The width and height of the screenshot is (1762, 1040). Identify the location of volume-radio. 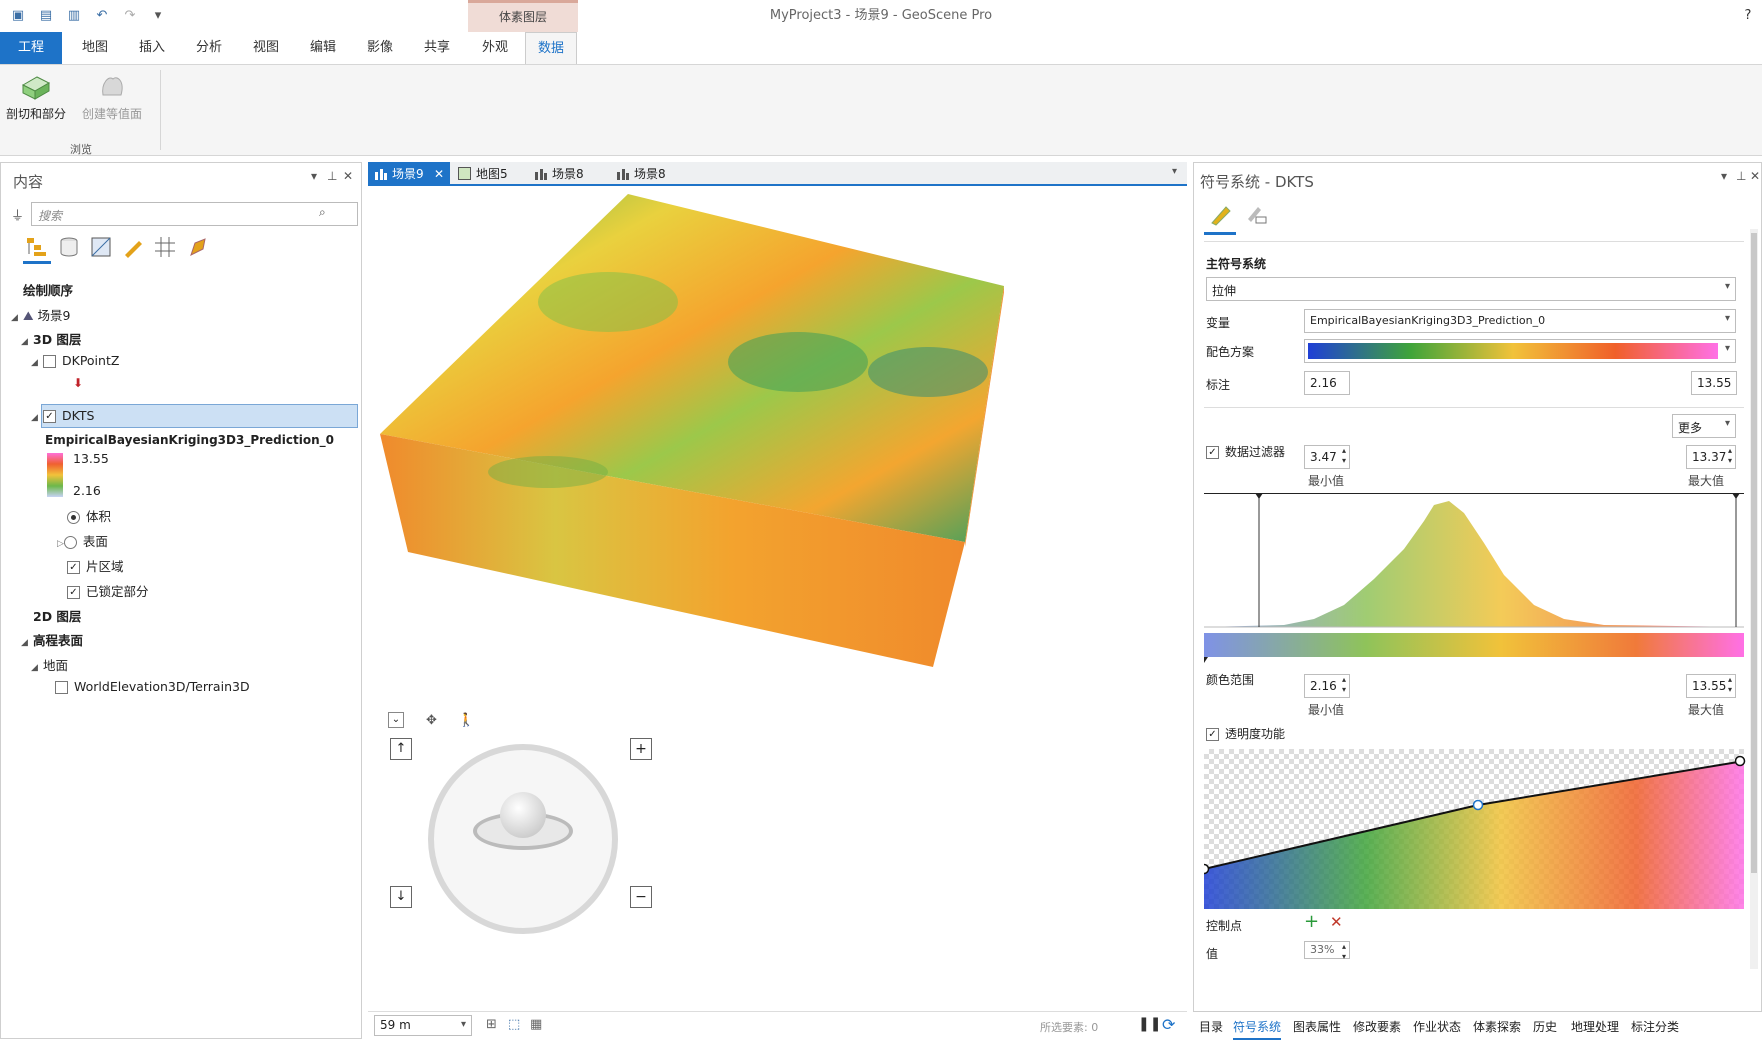
(73, 517).